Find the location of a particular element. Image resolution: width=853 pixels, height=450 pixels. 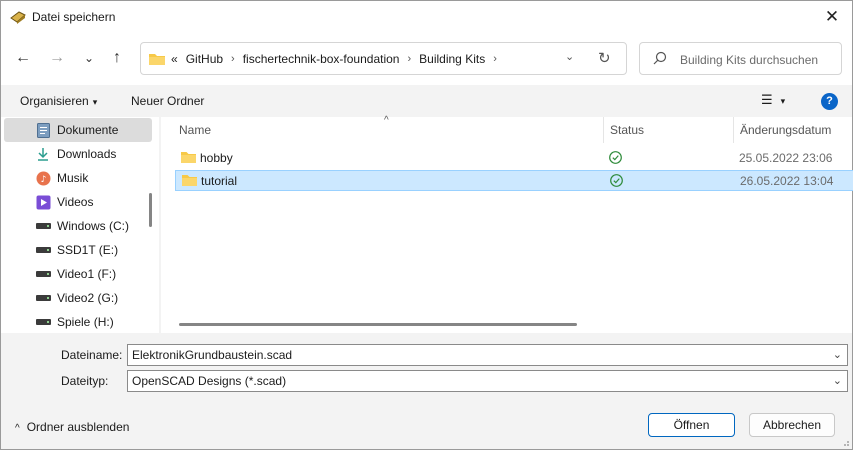

organize-button: Organisieren ▾ is located at coordinates (58, 101).